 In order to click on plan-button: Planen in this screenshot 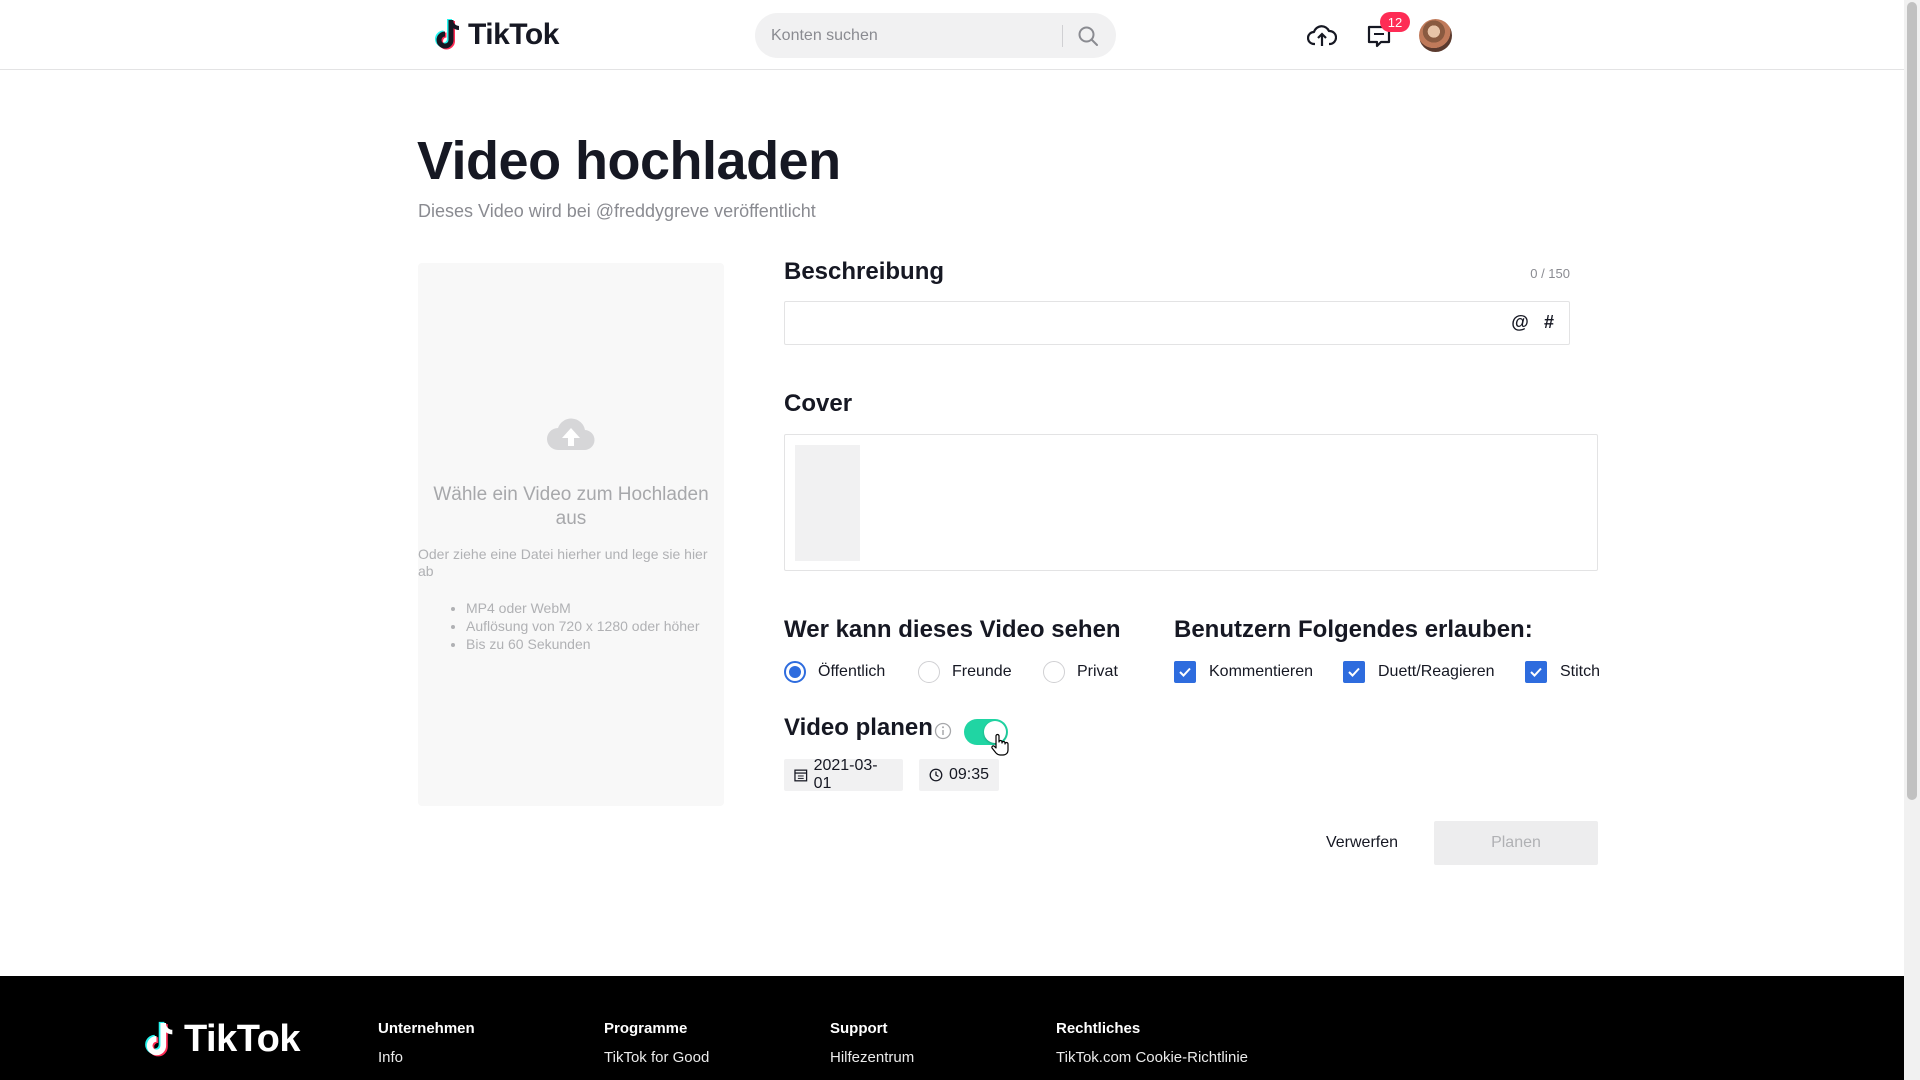, I will do `click(1516, 843)`.